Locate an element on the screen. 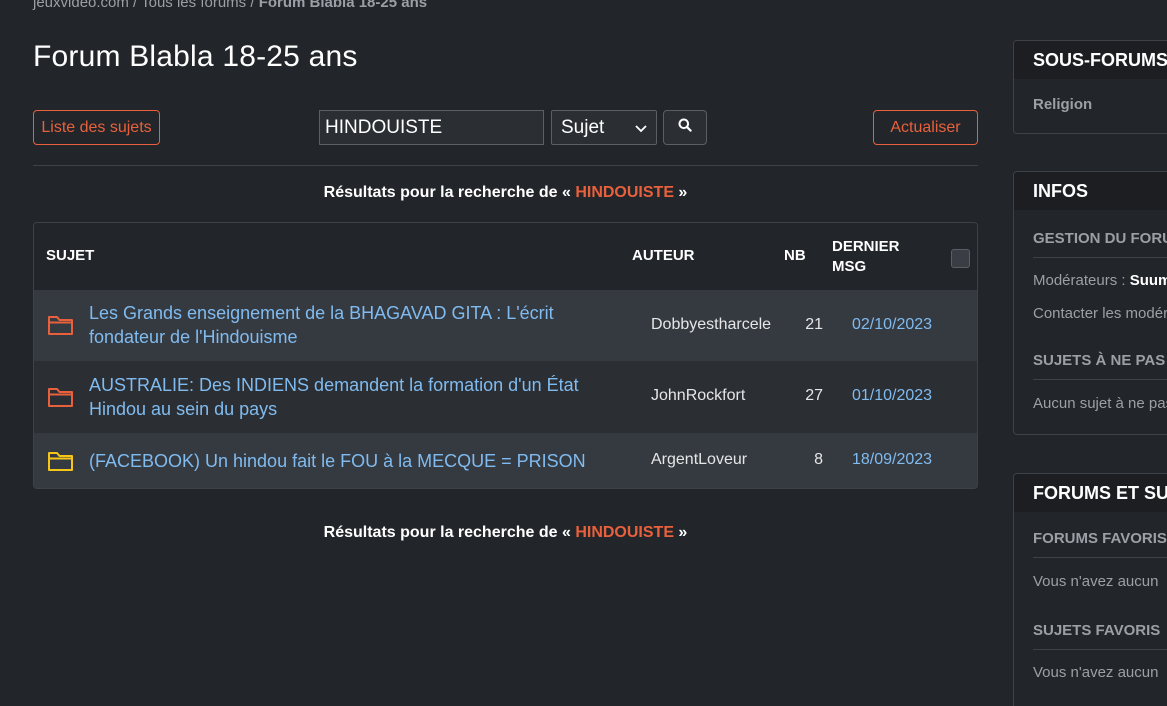 This screenshot has height=706, width=1167. infos-title: INFOS is located at coordinates (1090, 191).